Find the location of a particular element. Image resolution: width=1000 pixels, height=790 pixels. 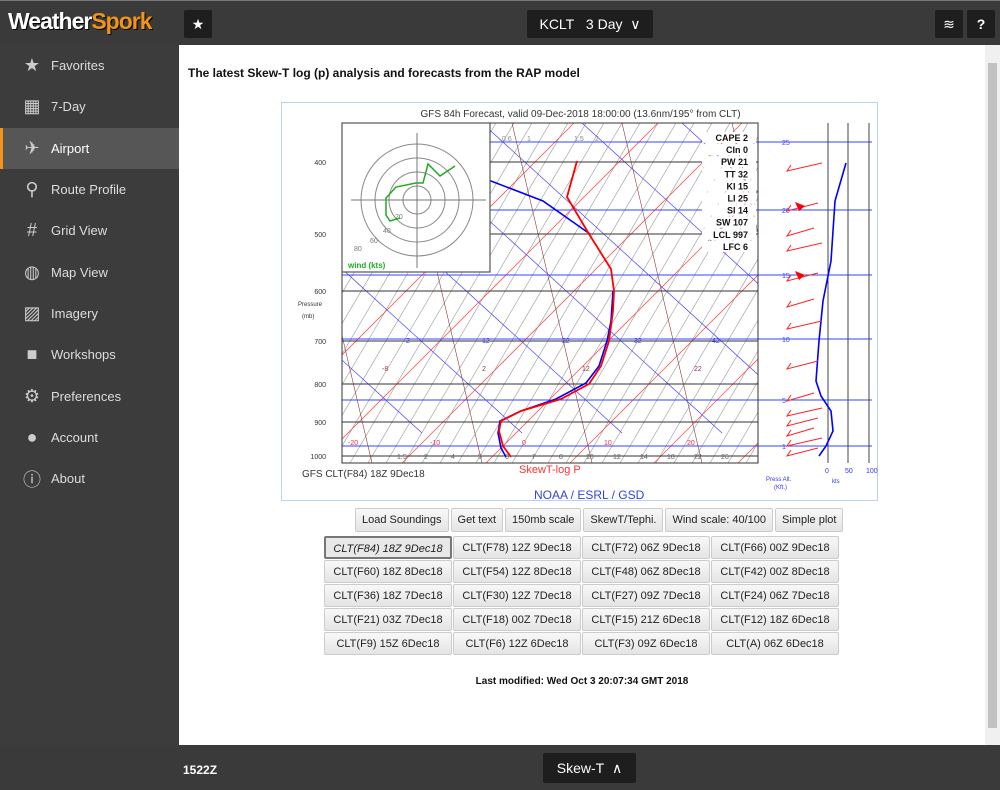

weatherspork-logo: WeatherSpork is located at coordinates (80, 21).